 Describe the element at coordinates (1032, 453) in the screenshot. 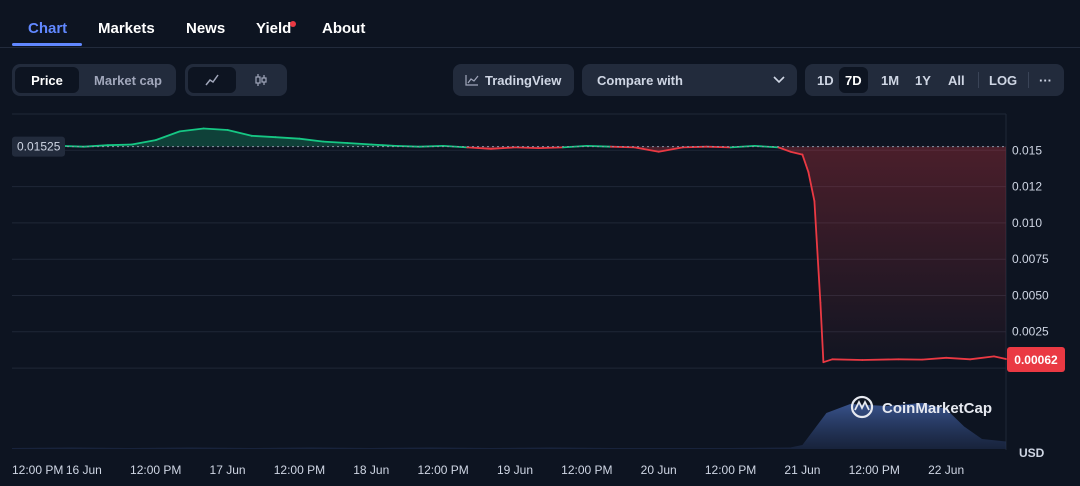

I see `currency-label: USD` at that location.